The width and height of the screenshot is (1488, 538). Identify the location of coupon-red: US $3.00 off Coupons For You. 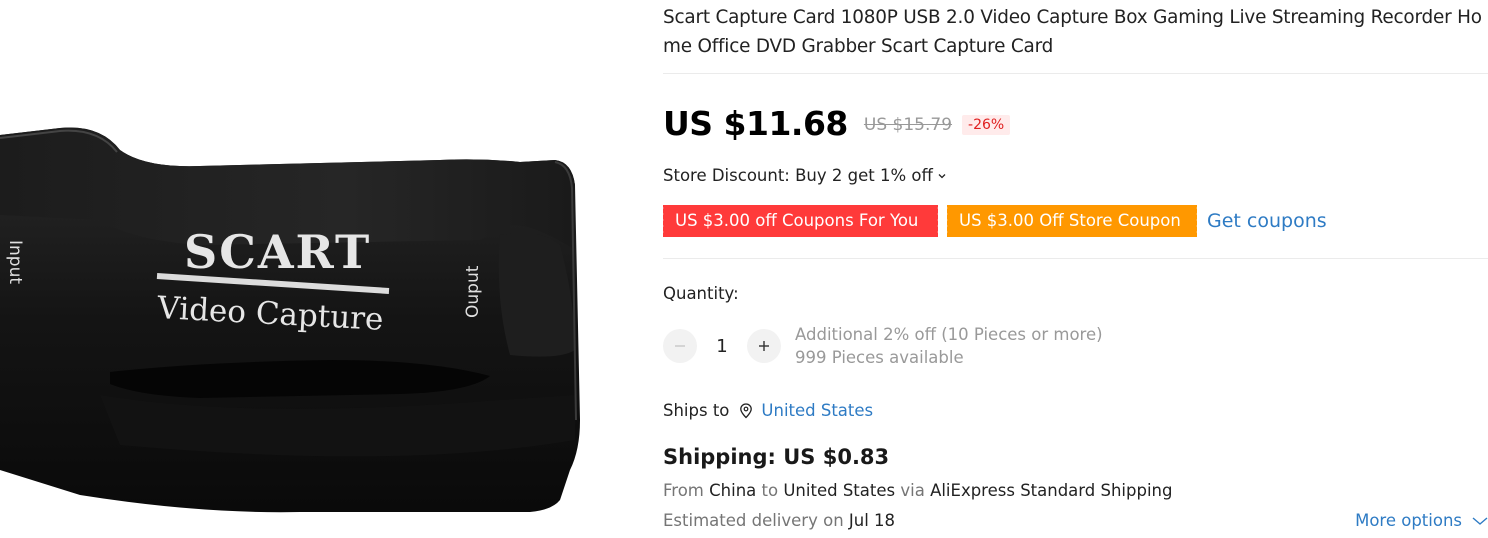
(799, 220).